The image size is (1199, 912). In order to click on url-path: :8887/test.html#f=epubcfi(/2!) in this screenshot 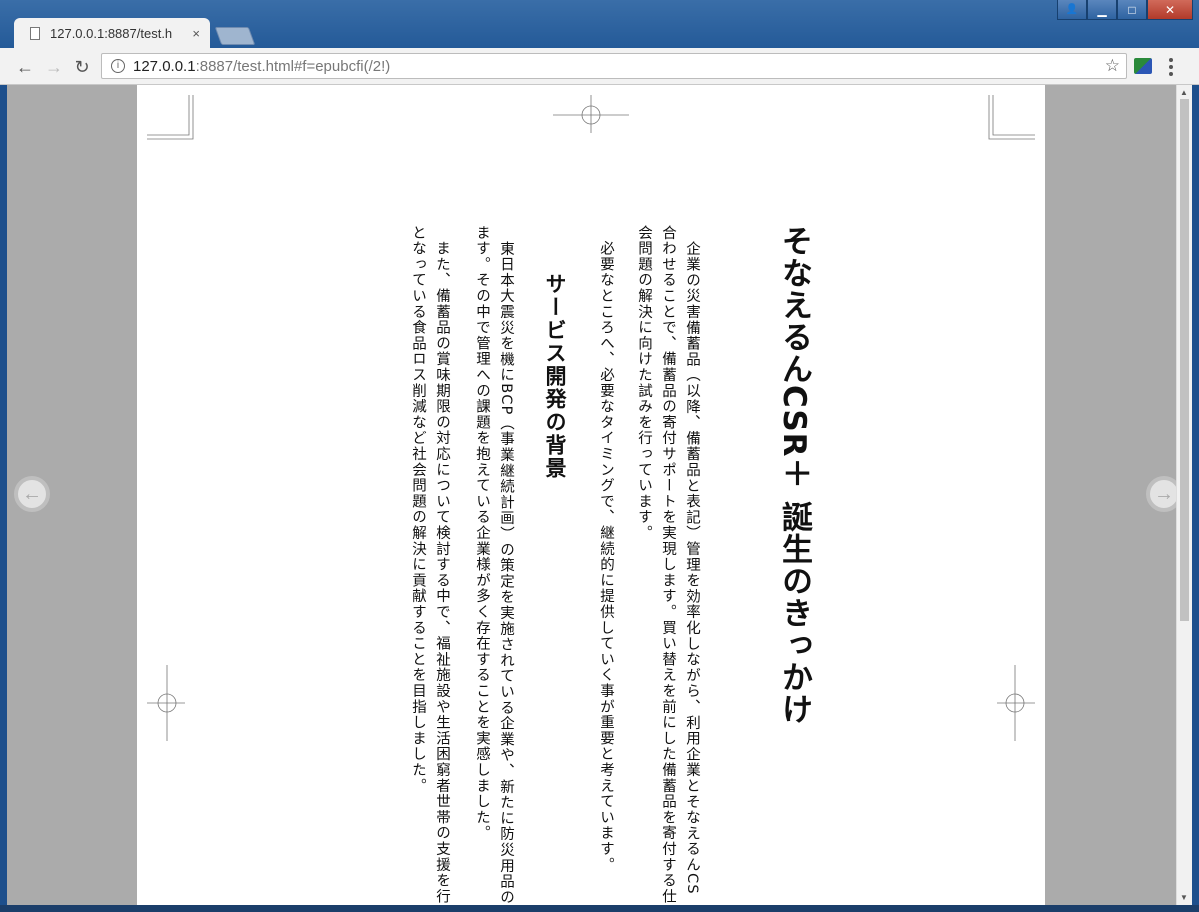, I will do `click(293, 66)`.